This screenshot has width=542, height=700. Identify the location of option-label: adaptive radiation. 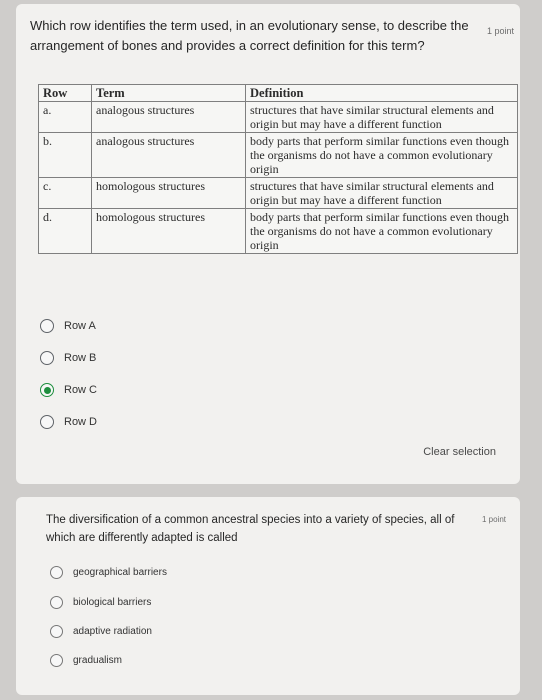
(112, 631).